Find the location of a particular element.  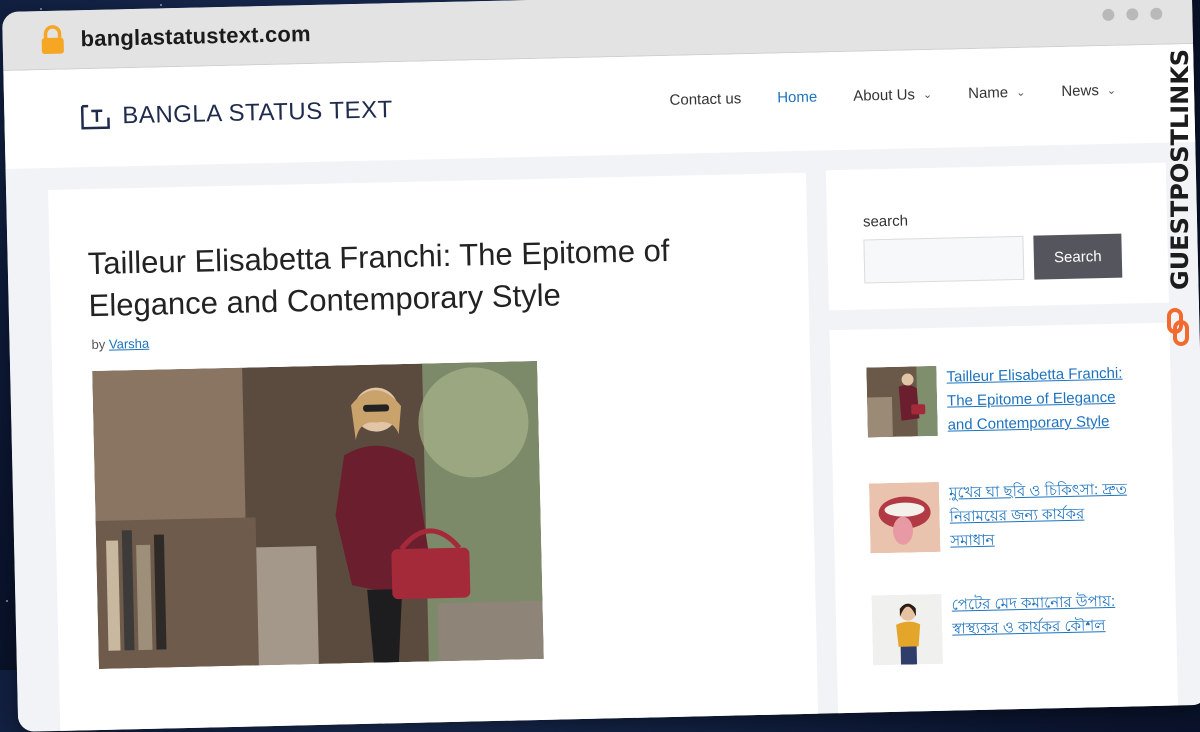

nav-news: News ⌄ is located at coordinates (1088, 91).